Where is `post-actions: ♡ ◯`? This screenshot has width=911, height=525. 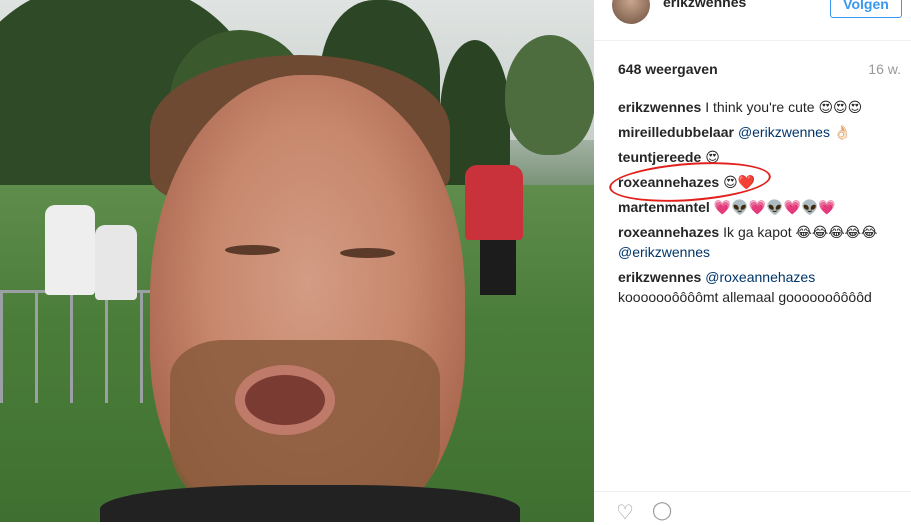
post-actions: ♡ ◯ is located at coordinates (752, 508).